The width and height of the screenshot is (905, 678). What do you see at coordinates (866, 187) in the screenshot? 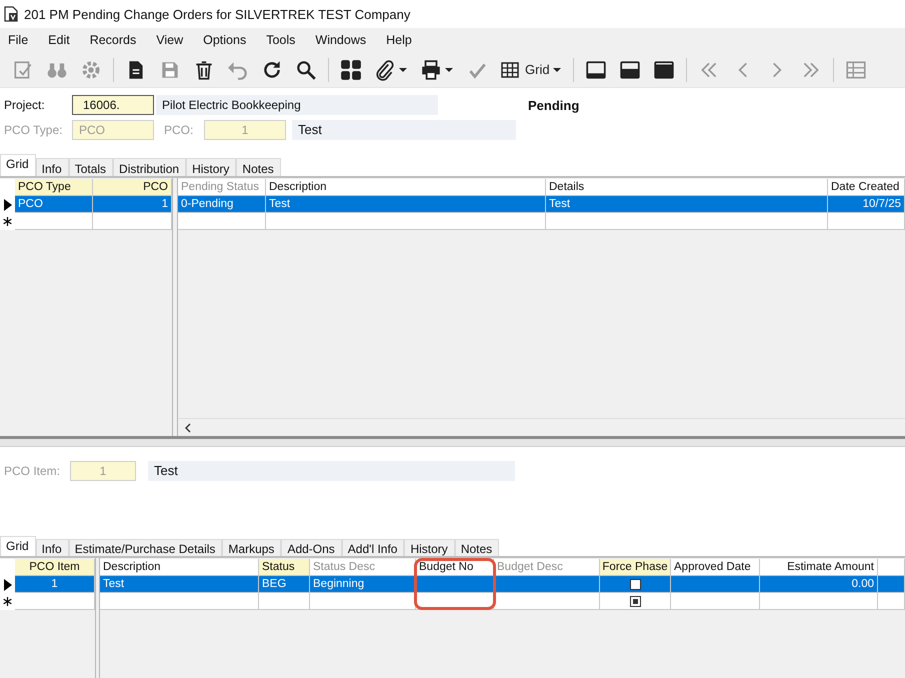
I see `column-header: Date Created` at bounding box center [866, 187].